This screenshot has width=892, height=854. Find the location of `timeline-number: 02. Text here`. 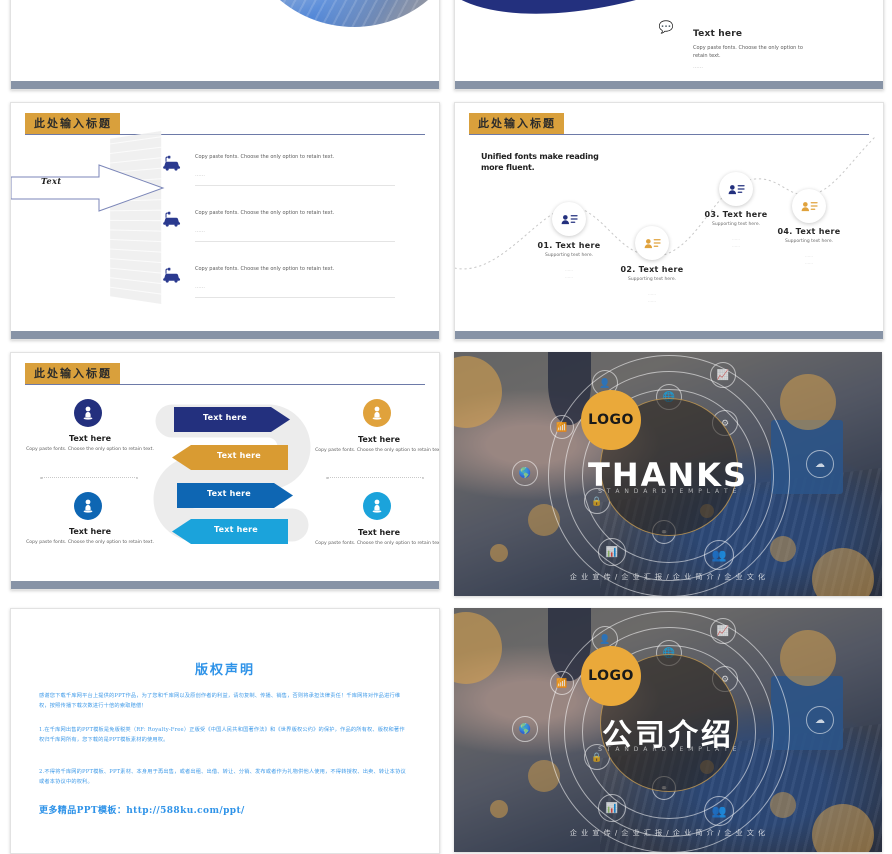

timeline-number: 02. Text here is located at coordinates (652, 269).